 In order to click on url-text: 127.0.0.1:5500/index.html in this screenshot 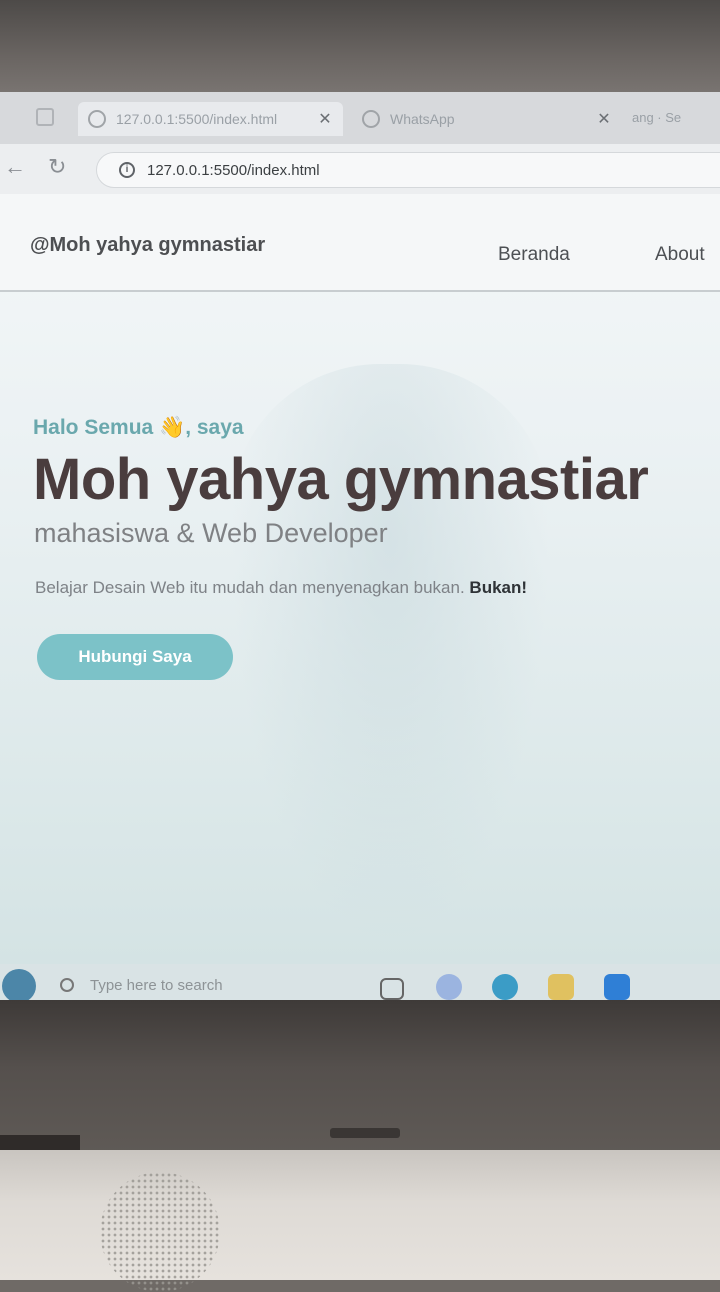, I will do `click(233, 170)`.